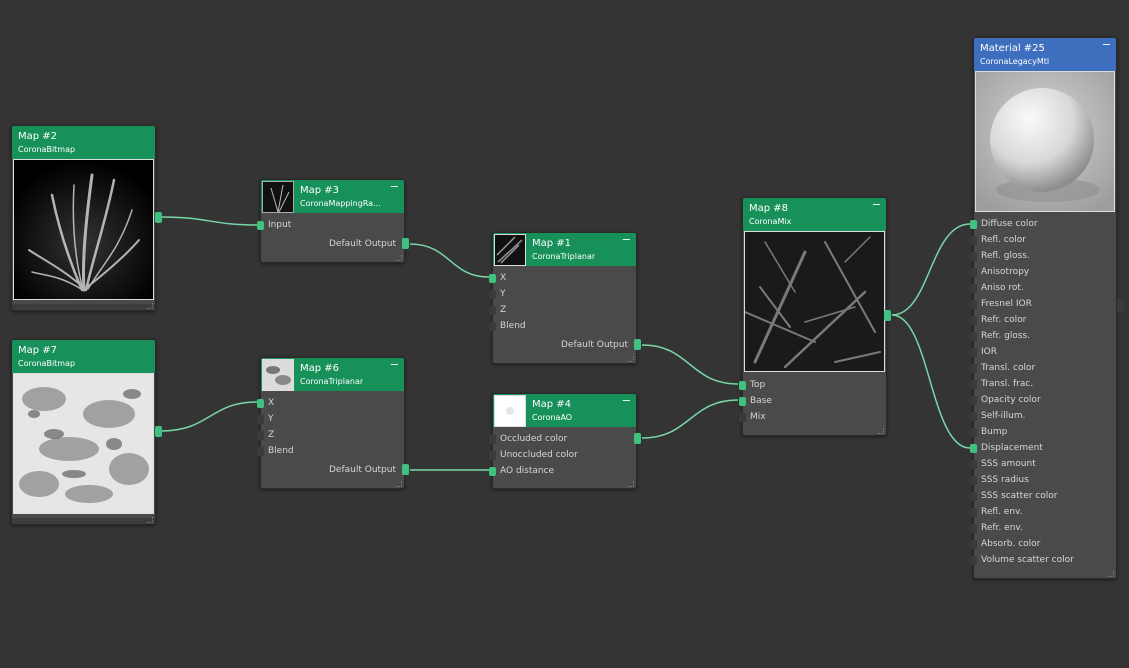 Image resolution: width=1129 pixels, height=668 pixels. I want to click on input-row: Occluded color, so click(565, 439).